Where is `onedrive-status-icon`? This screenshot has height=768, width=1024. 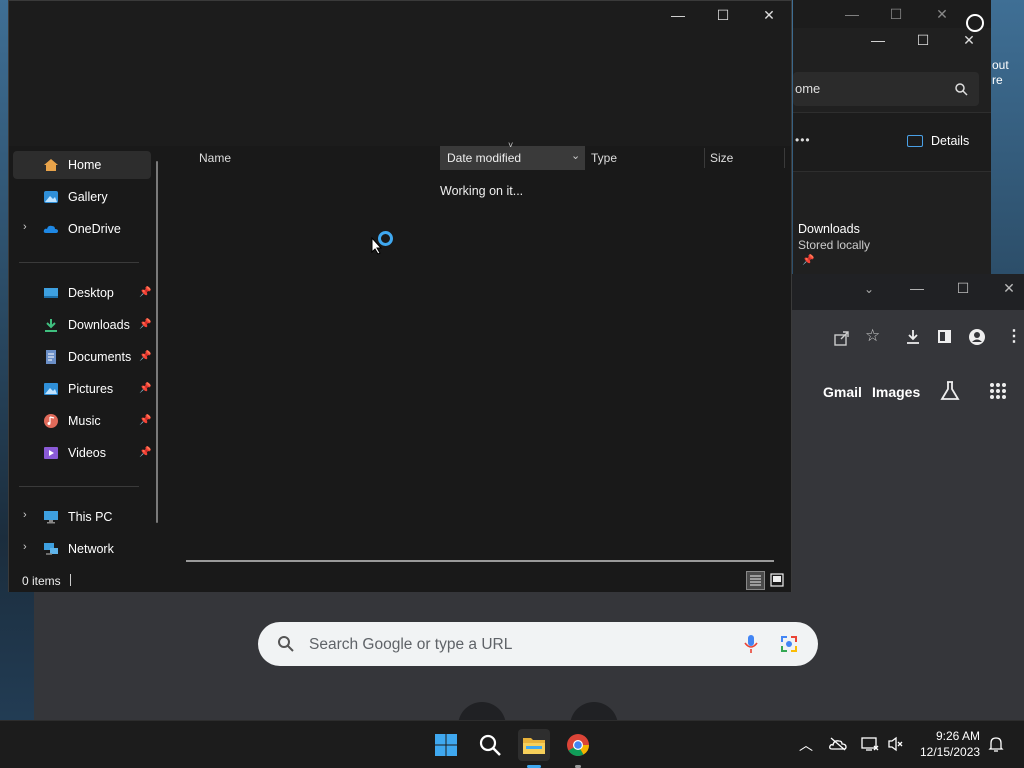 onedrive-status-icon is located at coordinates (838, 744).